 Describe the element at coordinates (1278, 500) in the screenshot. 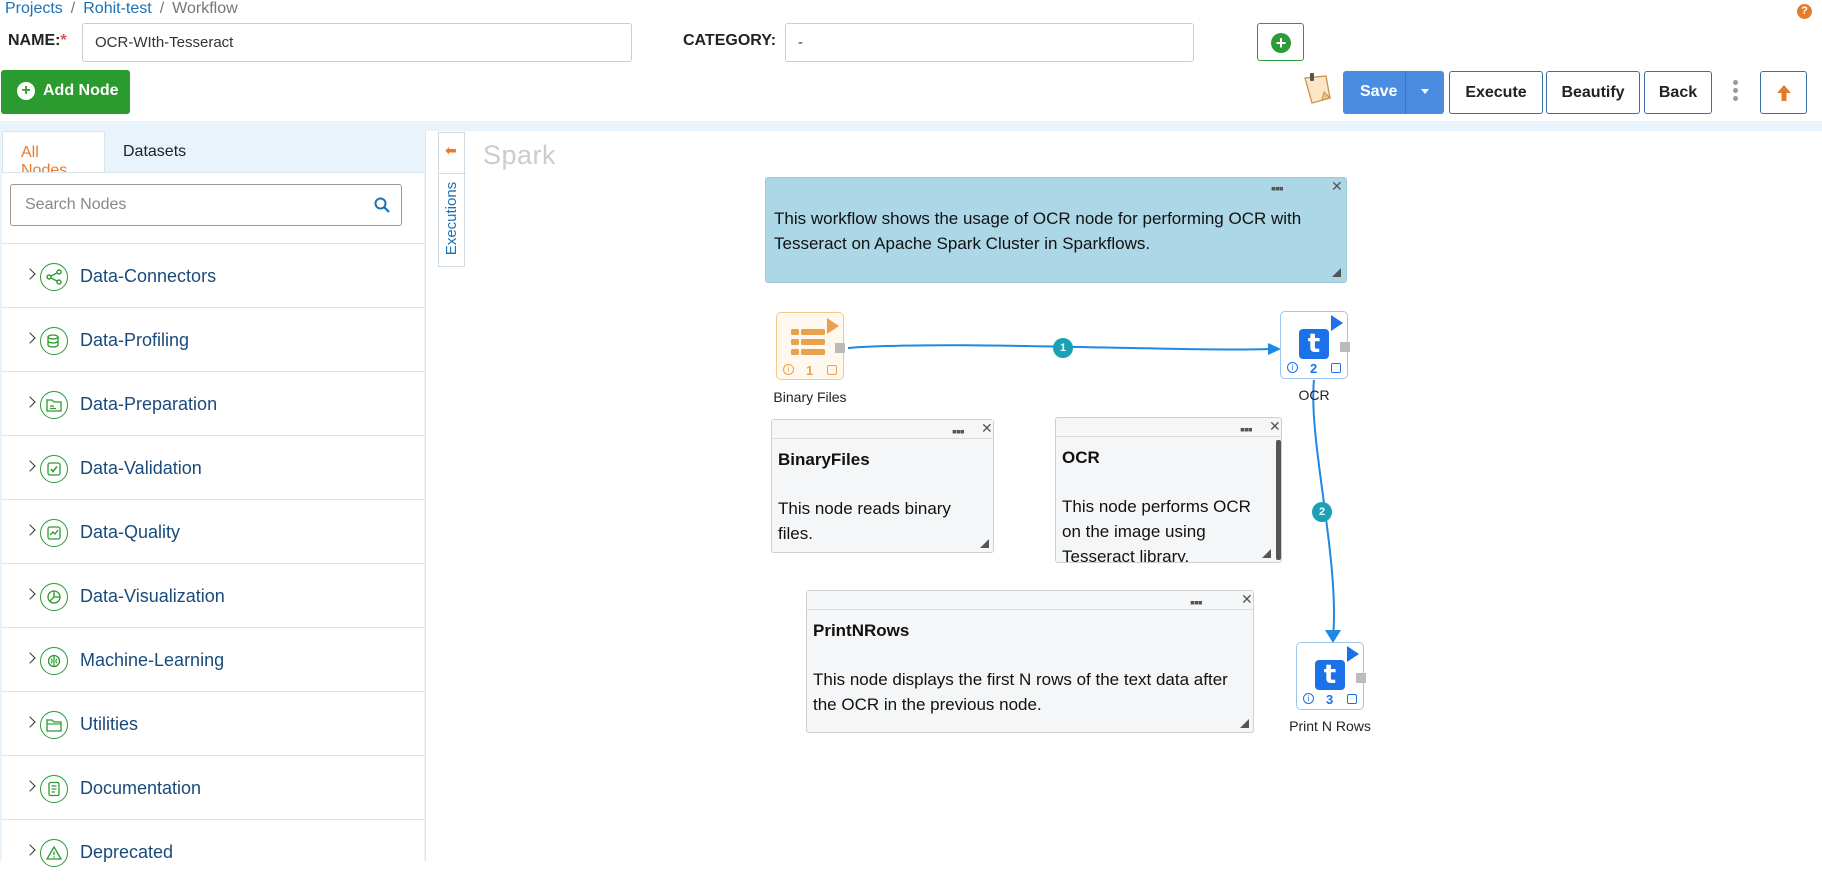

I see `note-scrollbar` at that location.